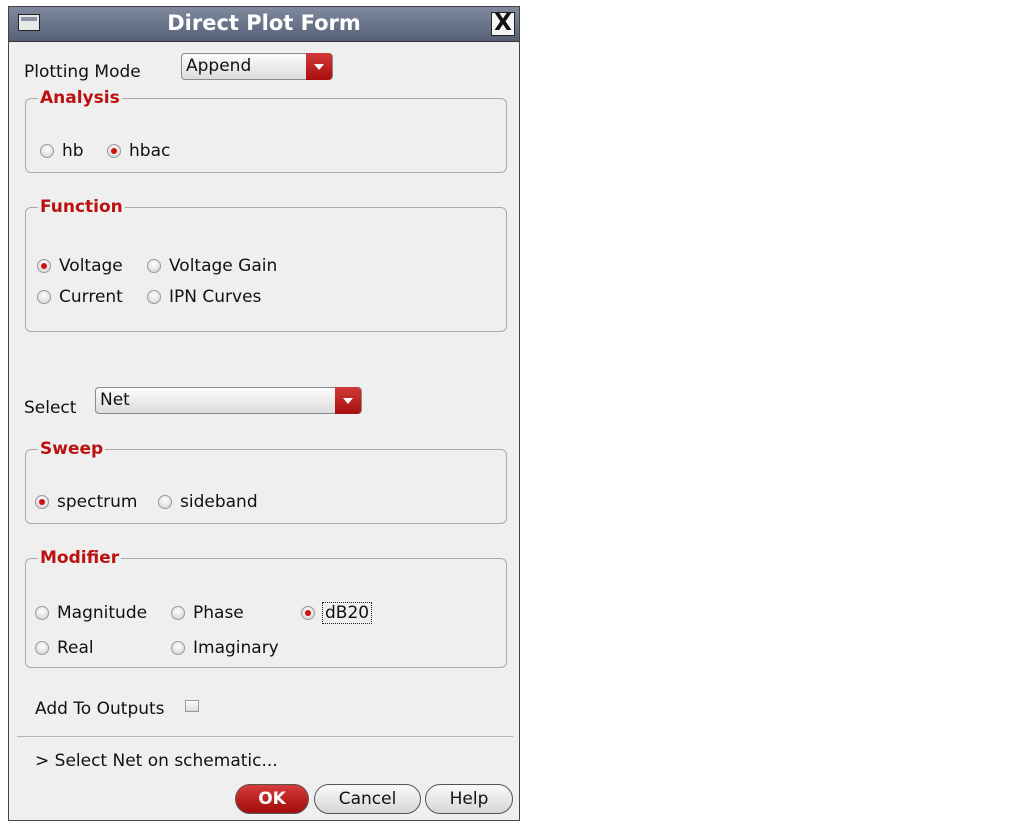  I want to click on radio-label: Magnitude, so click(102, 613).